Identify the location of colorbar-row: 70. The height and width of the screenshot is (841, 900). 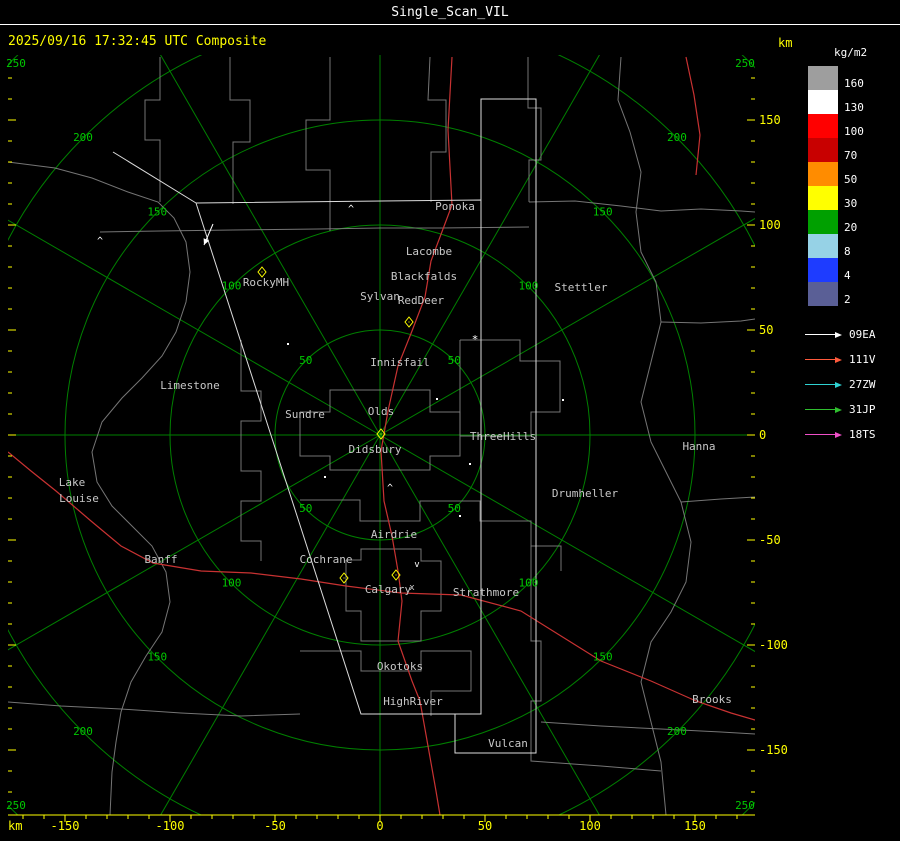
(850, 150).